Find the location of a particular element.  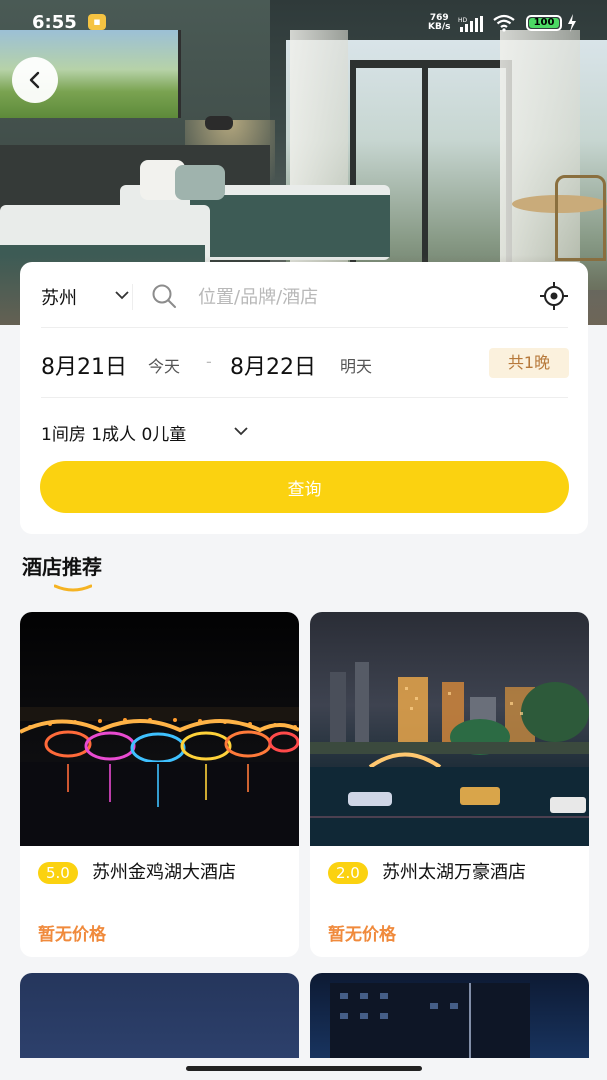

back-button is located at coordinates (35, 80).